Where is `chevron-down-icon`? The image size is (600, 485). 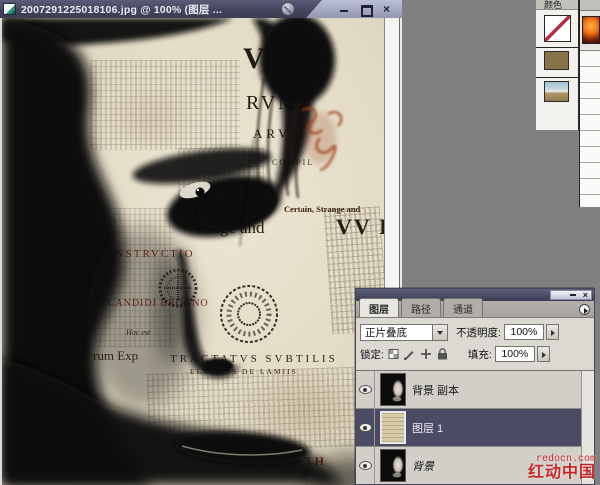
chevron-down-icon is located at coordinates (439, 332).